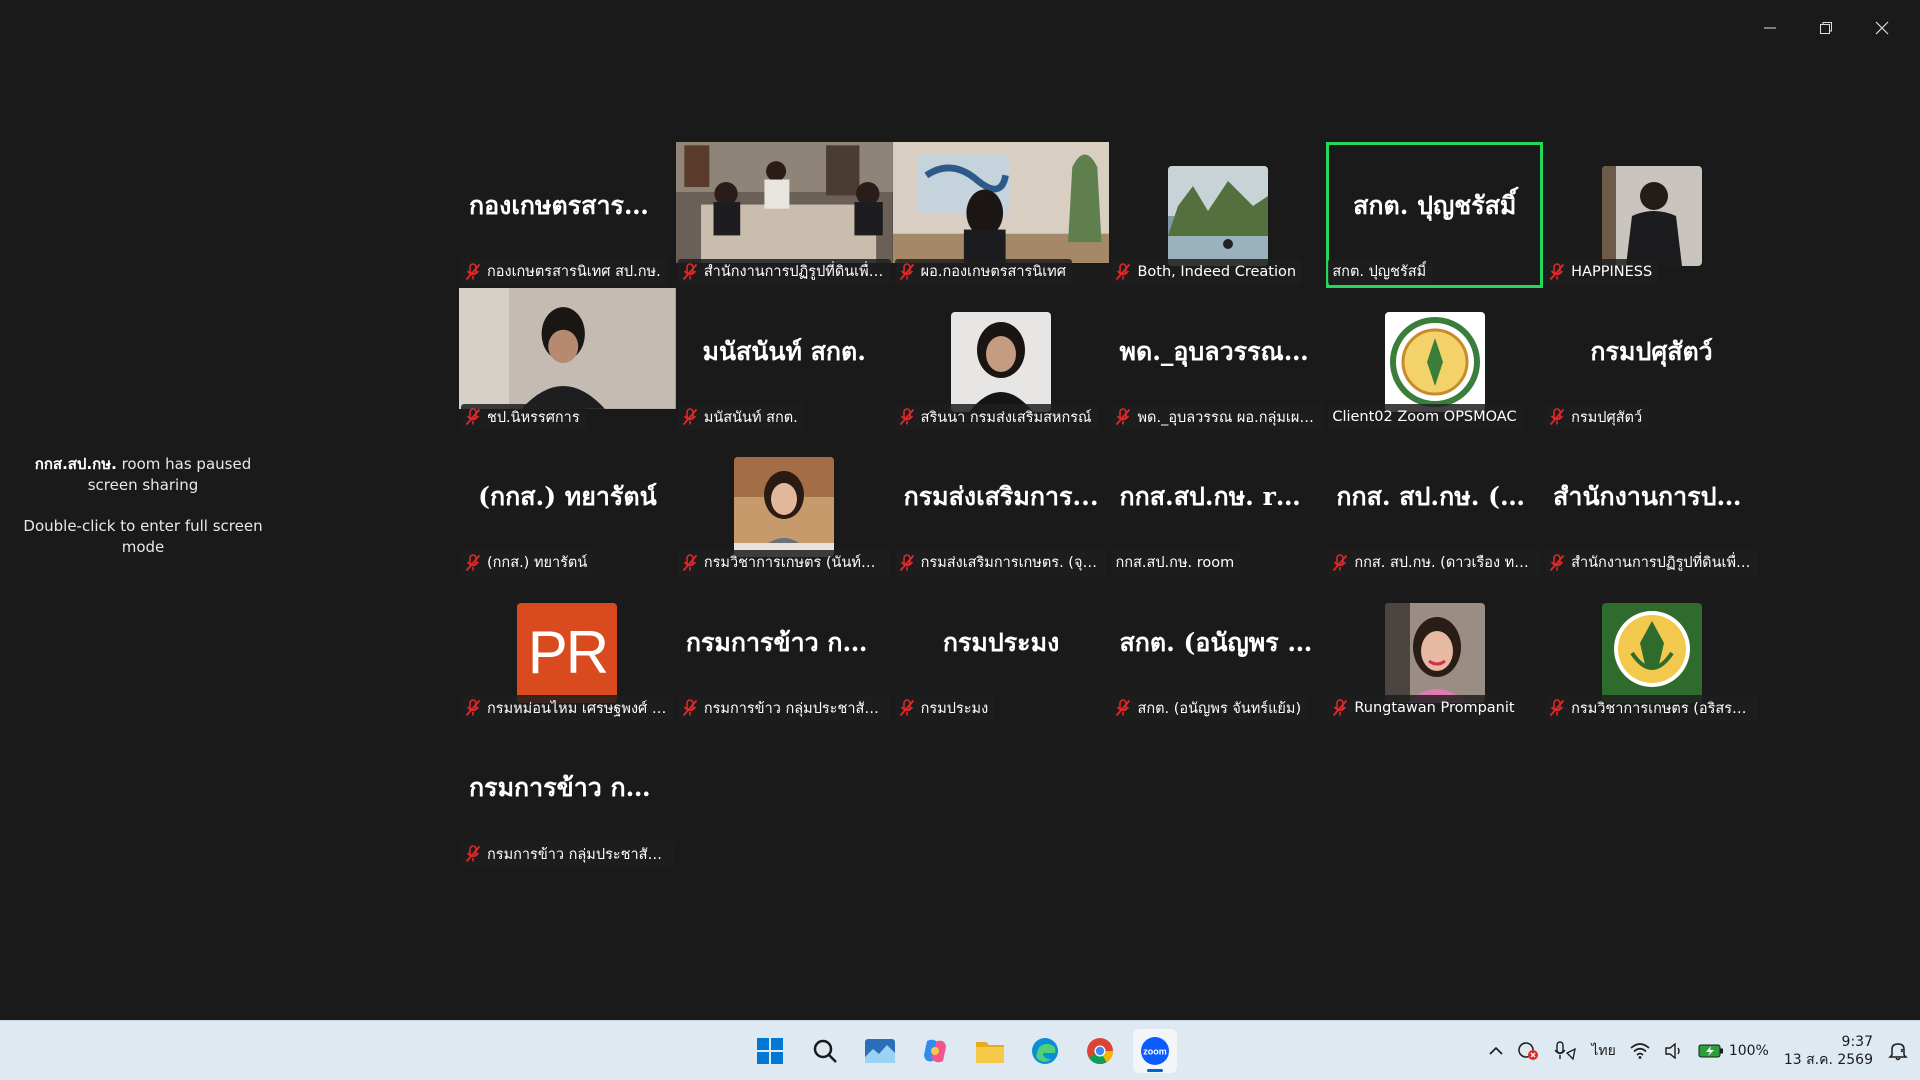 This screenshot has height=1080, width=1920. What do you see at coordinates (1602, 271) in the screenshot?
I see `participant-label: HAPPINESS` at bounding box center [1602, 271].